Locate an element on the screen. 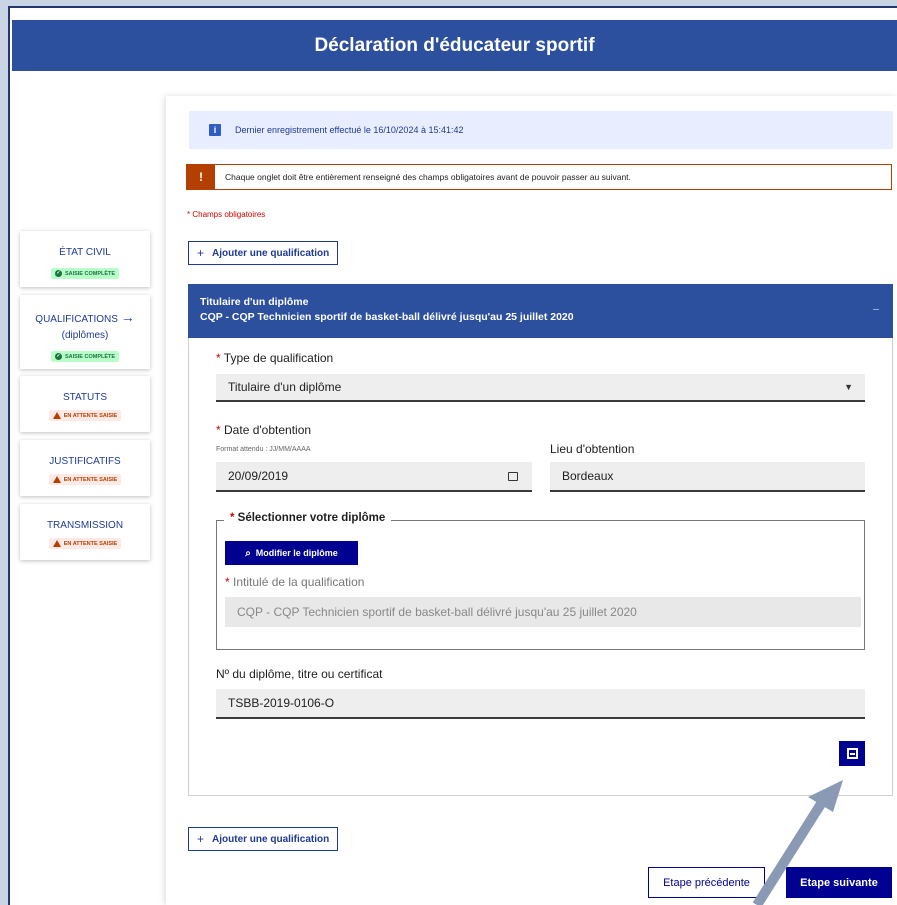 The height and width of the screenshot is (905, 897). place-label: Lieu d'obtention is located at coordinates (592, 449).